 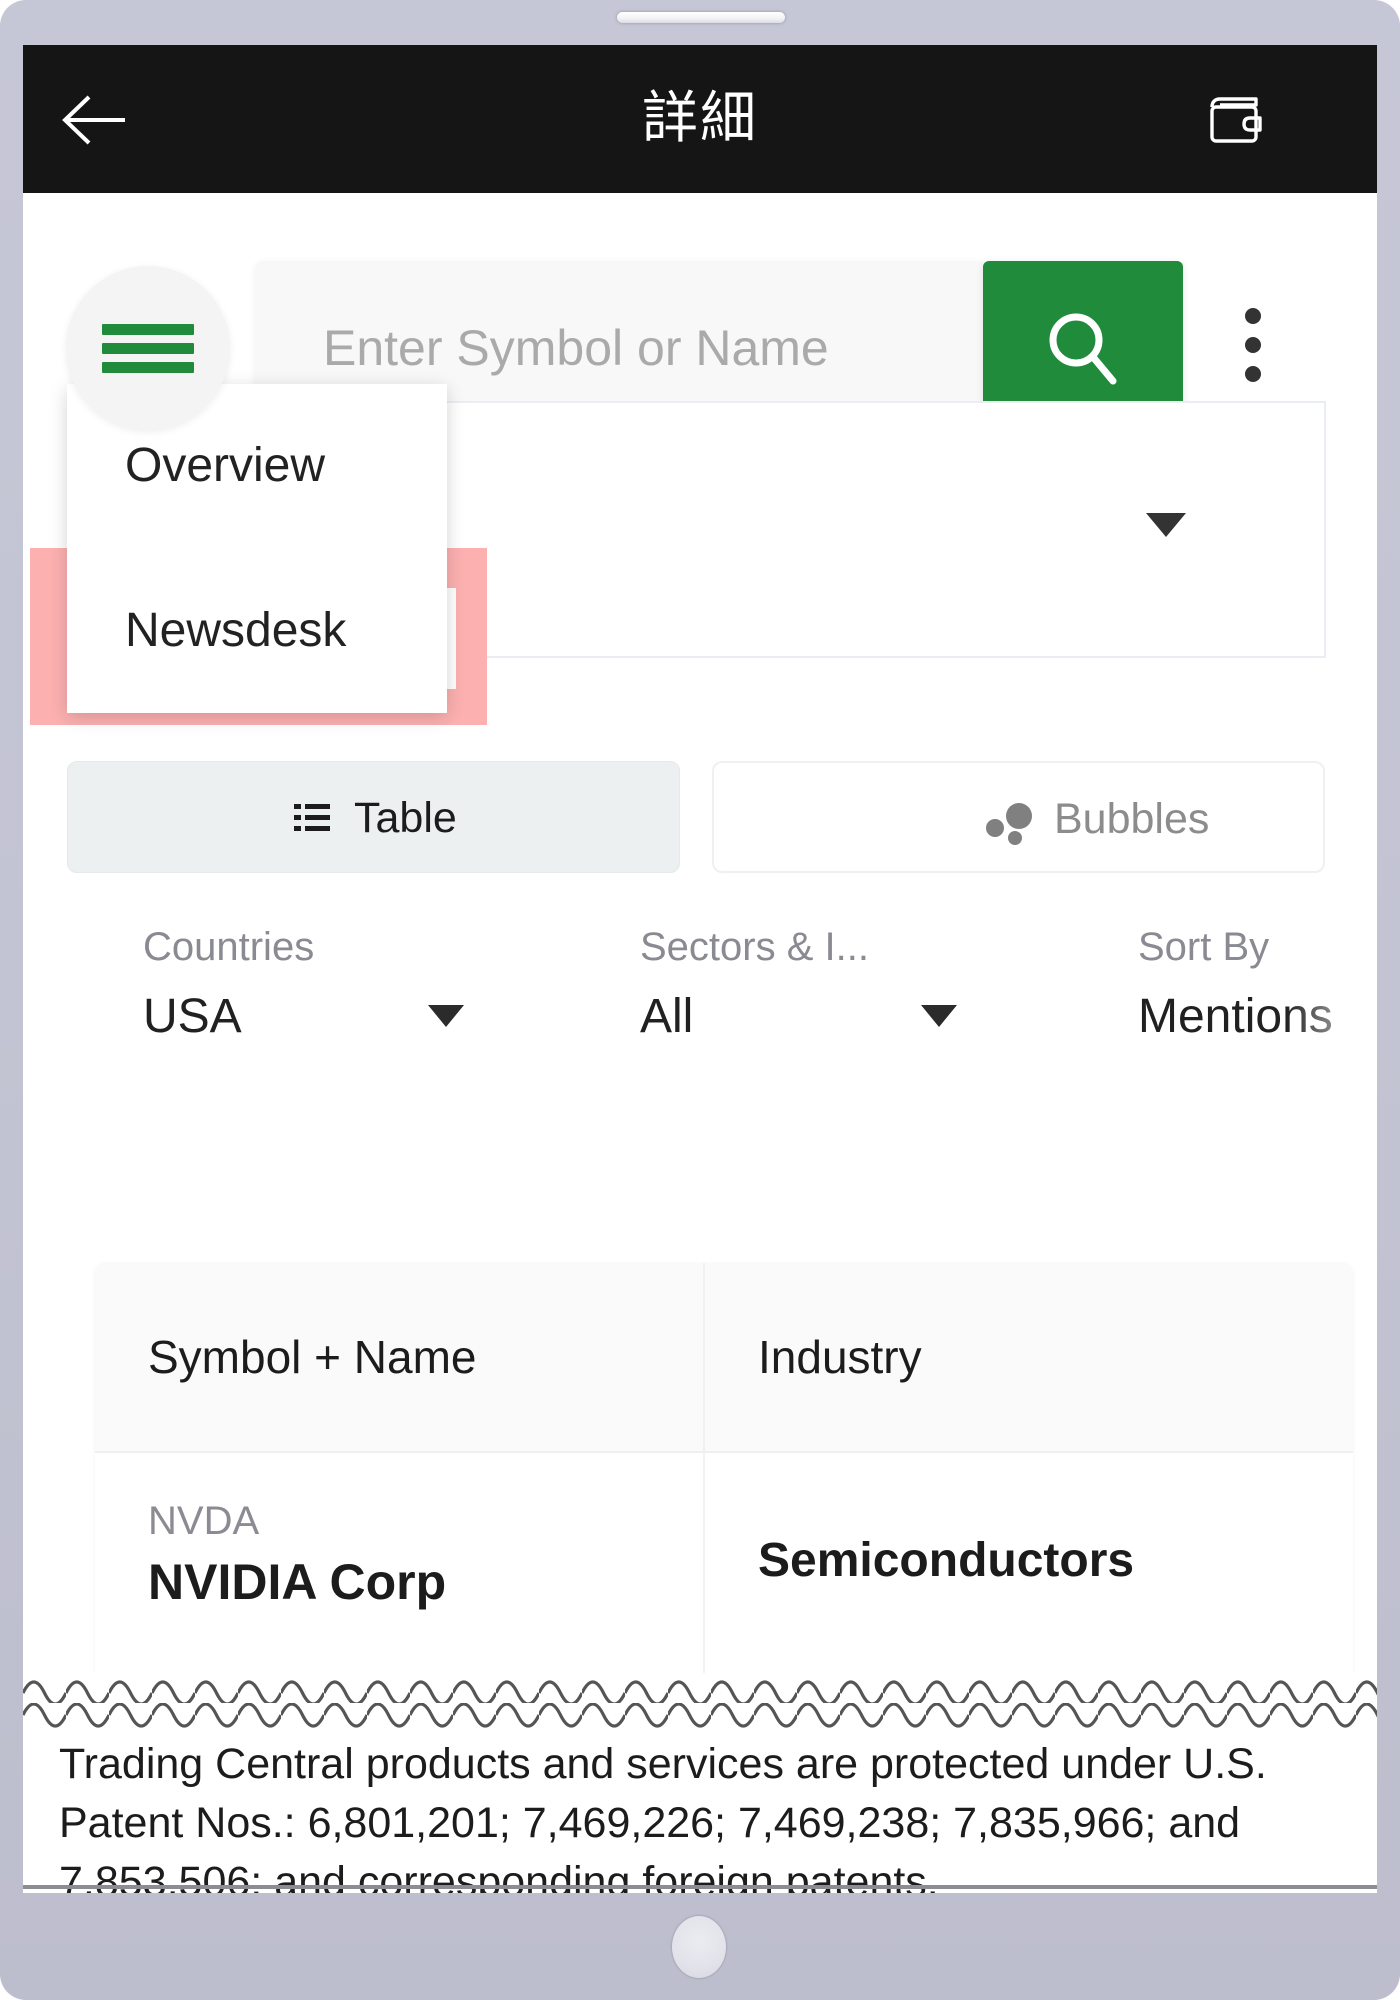 I want to click on table-cell-symbol-name: NVDA NVIDIA Corp, so click(x=400, y=1568).